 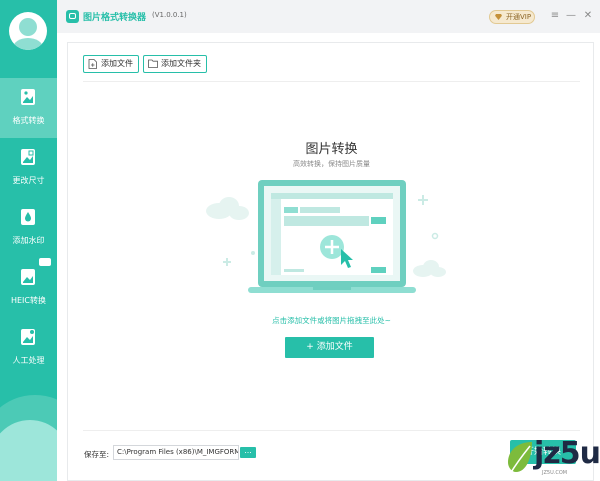 I want to click on page-subtitle: 高效转换，保持图片质量, so click(x=331, y=164).